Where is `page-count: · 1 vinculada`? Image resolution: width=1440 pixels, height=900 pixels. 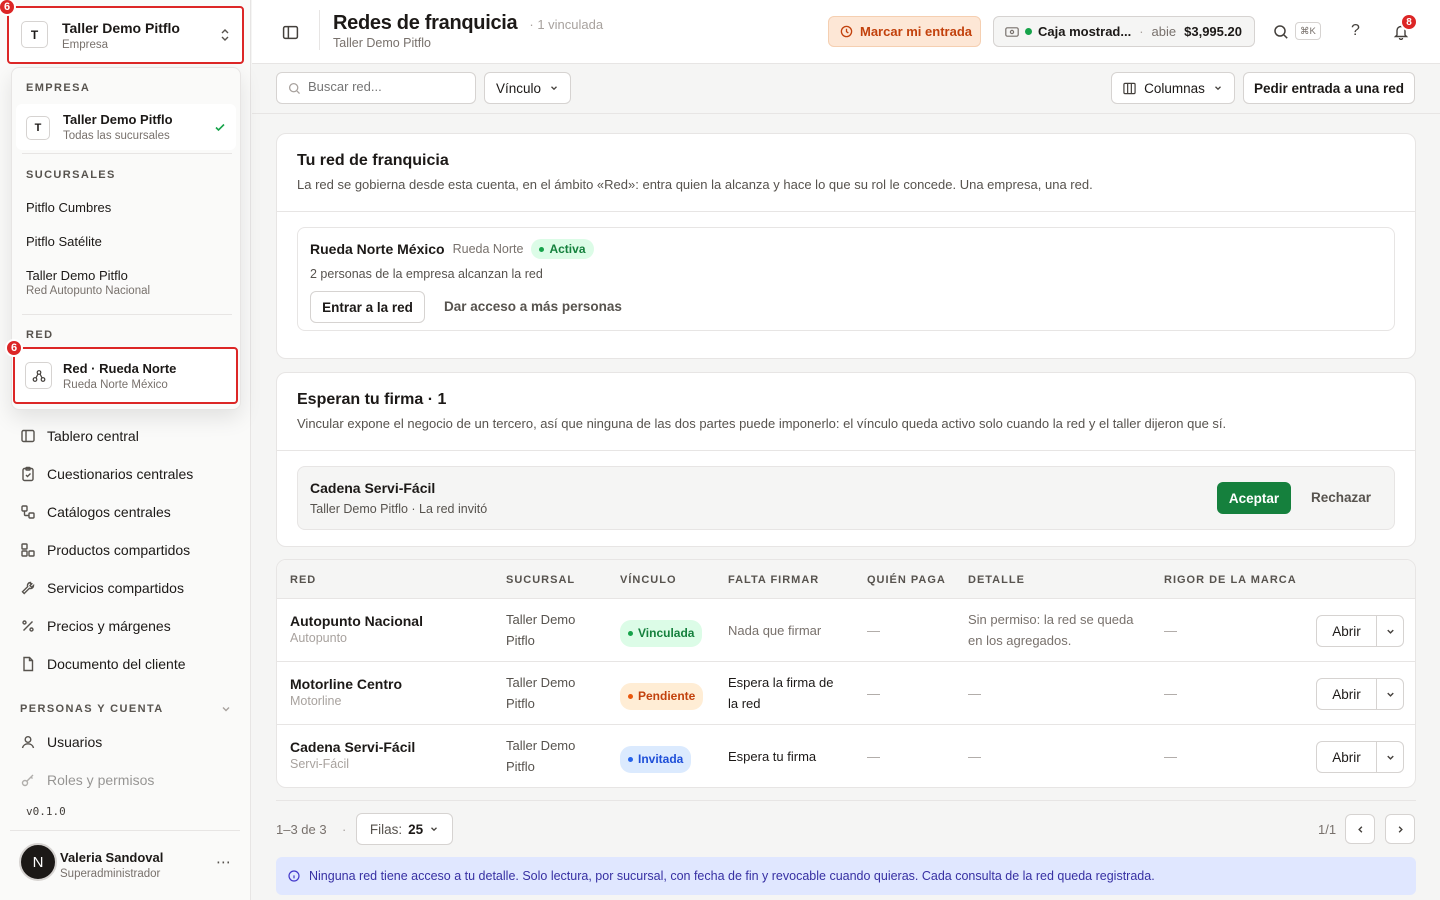
page-count: · 1 vinculada is located at coordinates (566, 24).